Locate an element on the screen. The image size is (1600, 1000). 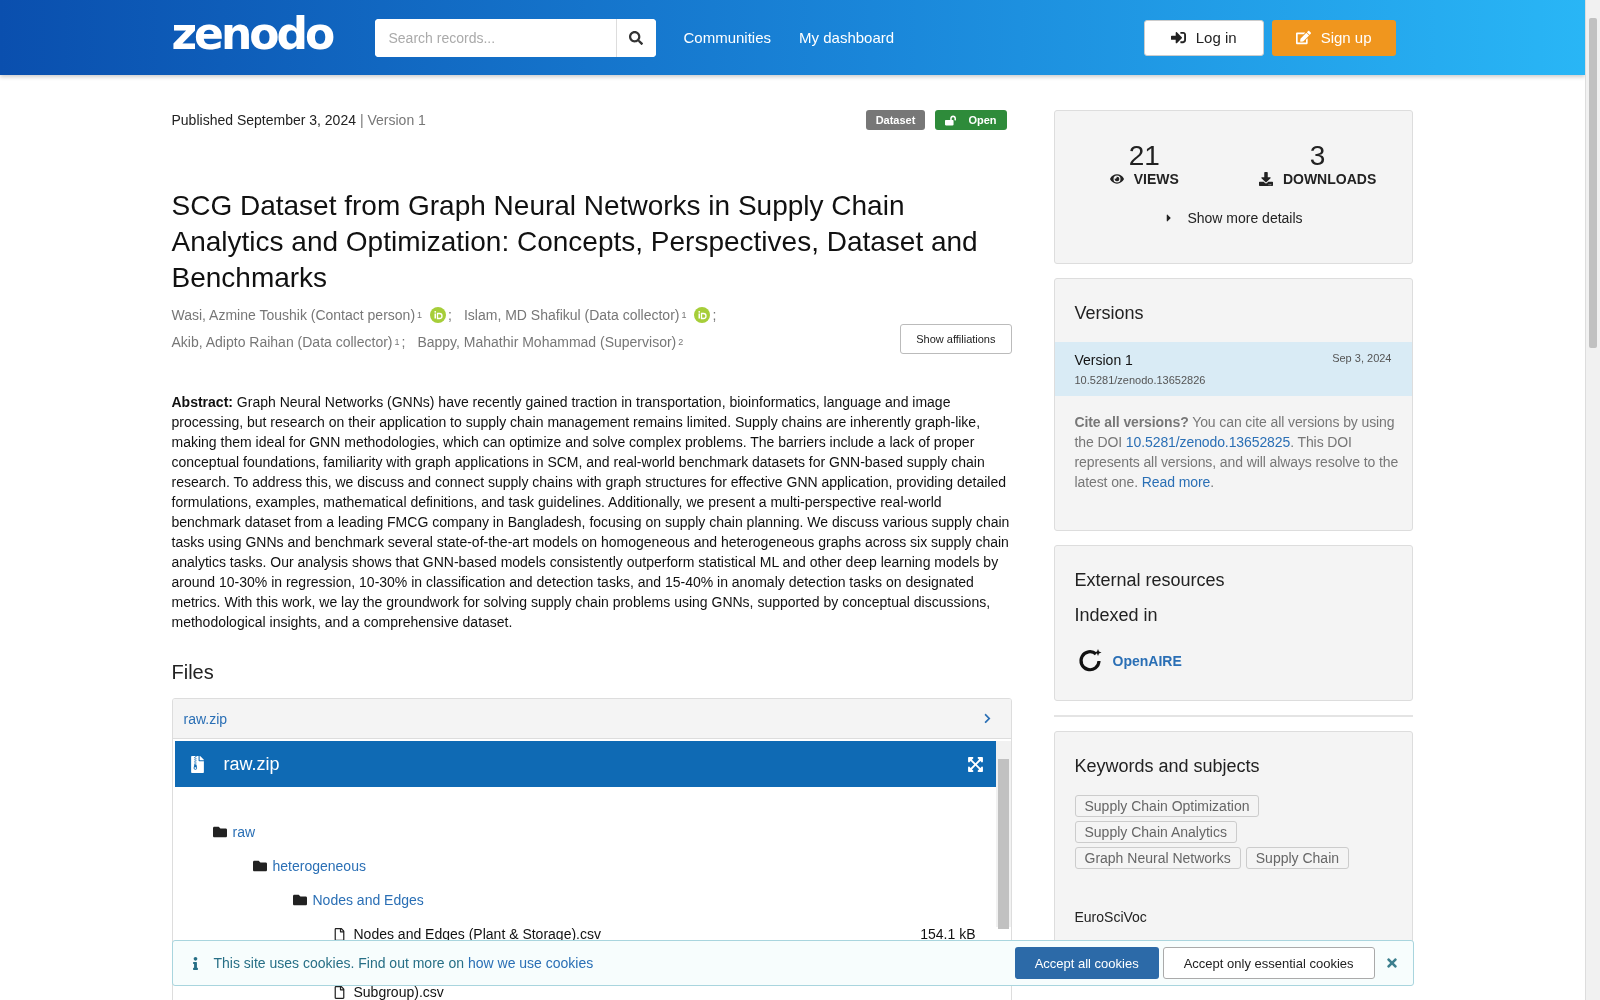
vocabulary-label: EuroSciVoc is located at coordinates (1111, 917).